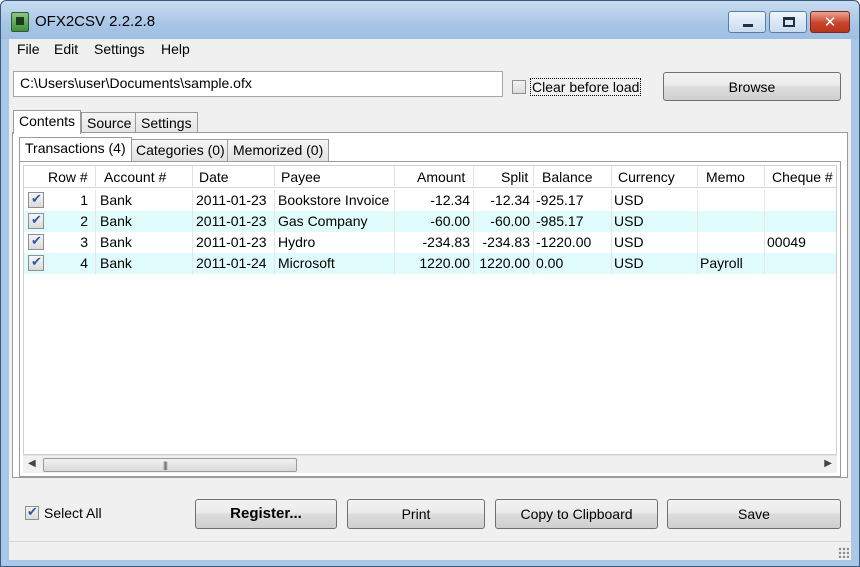 Image resolution: width=860 pixels, height=567 pixels. What do you see at coordinates (84, 242) in the screenshot?
I see `cell-row: 3` at bounding box center [84, 242].